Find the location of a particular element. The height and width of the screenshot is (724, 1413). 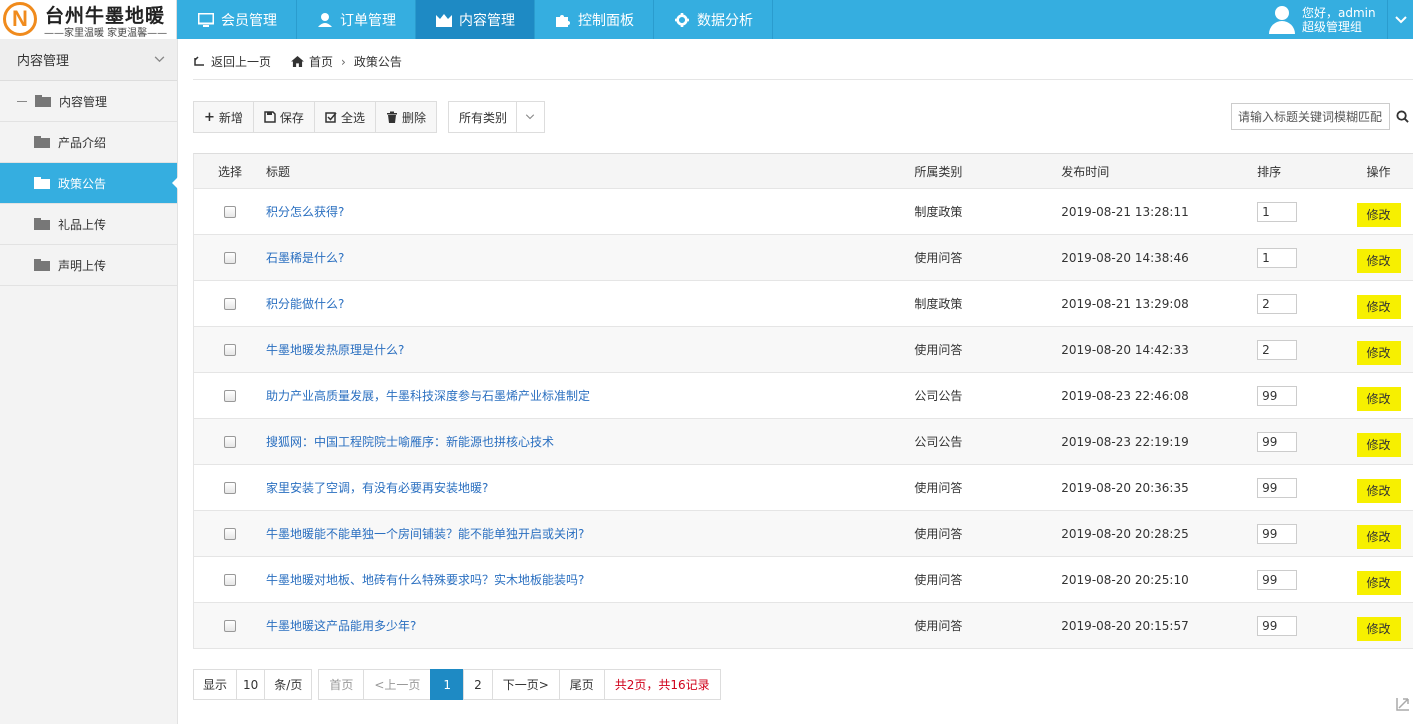

nav-order-management: 订单管理 is located at coordinates (356, 19).